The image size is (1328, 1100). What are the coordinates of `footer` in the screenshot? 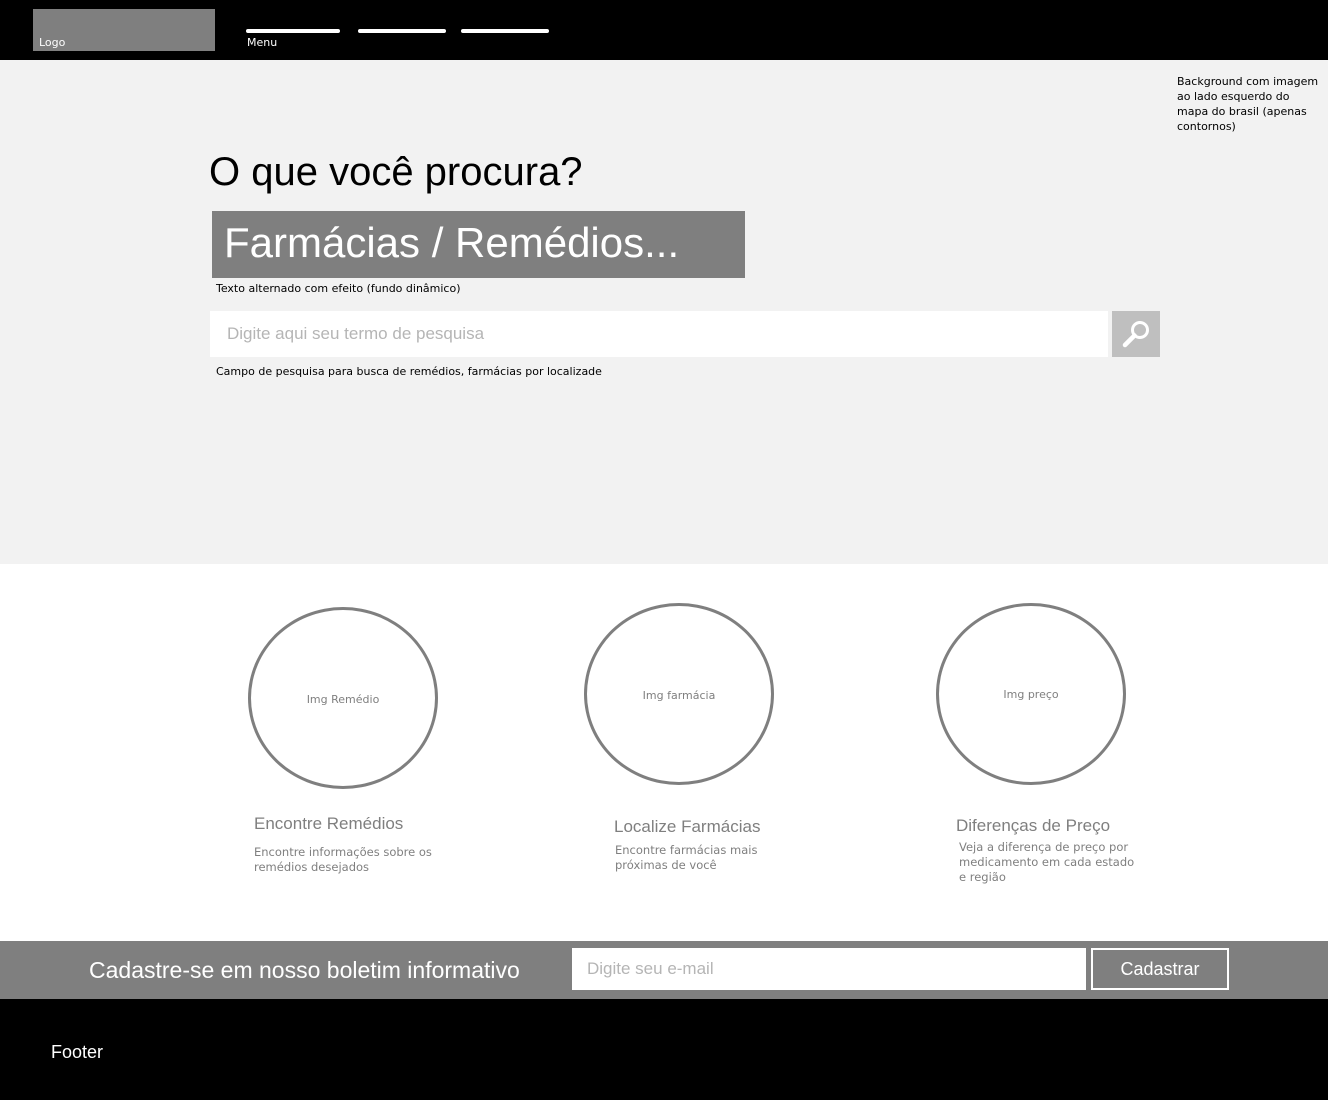 It's located at (664, 1049).